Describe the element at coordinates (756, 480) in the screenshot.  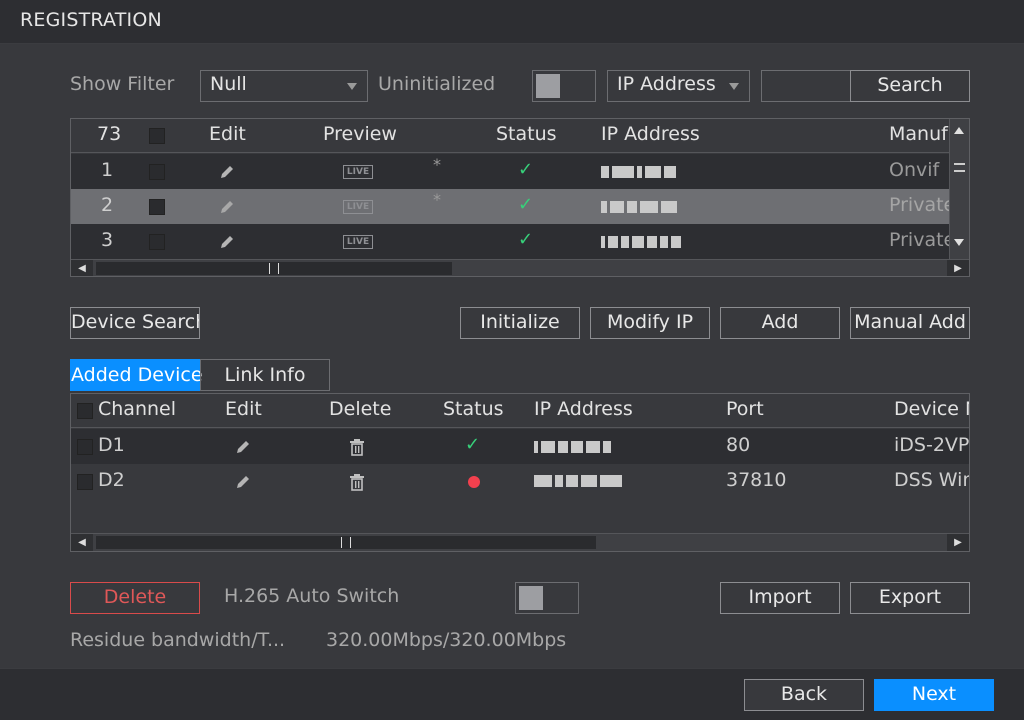
I see `row-port: 37810` at that location.